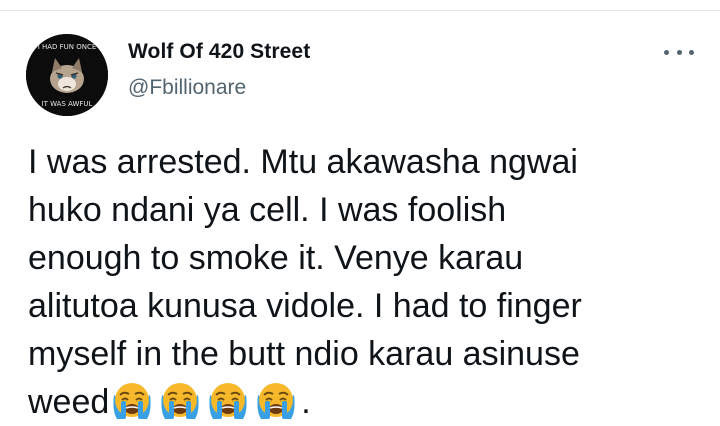  What do you see at coordinates (666, 52) in the screenshot?
I see `more-horizontal-icon` at bounding box center [666, 52].